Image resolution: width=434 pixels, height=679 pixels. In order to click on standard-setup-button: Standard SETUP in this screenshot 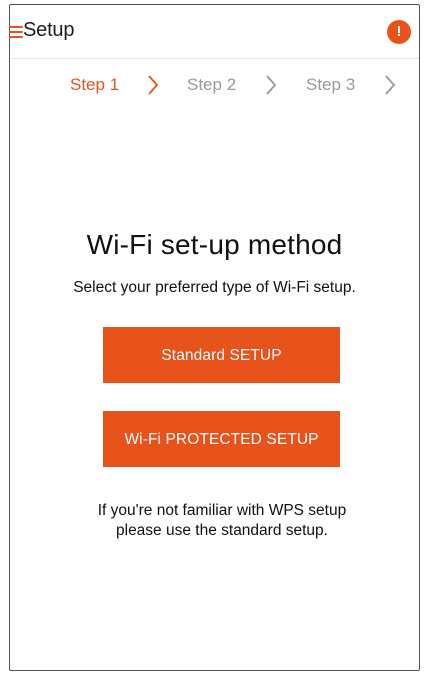, I will do `click(221, 355)`.